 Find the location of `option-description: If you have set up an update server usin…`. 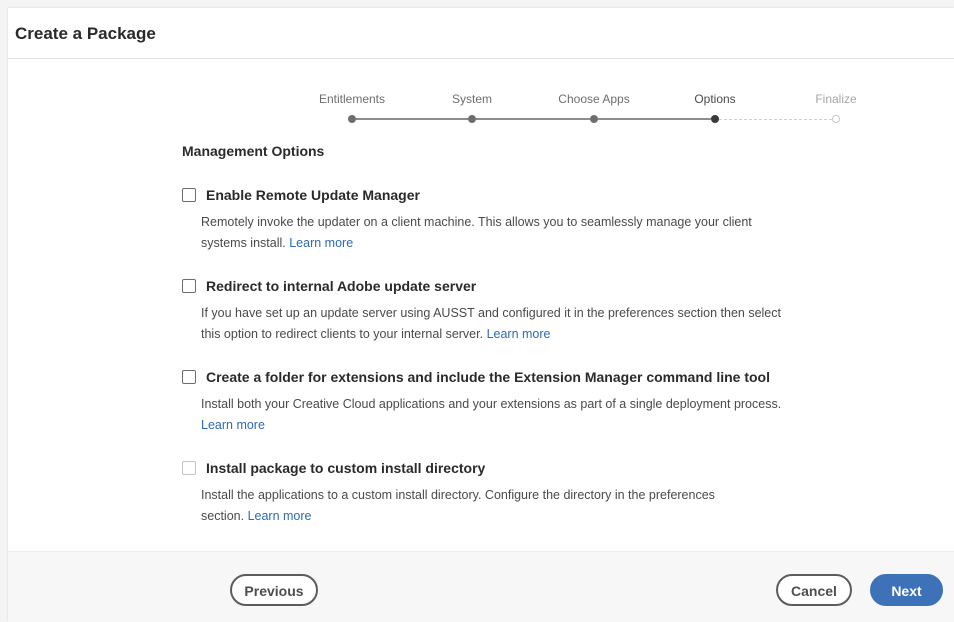

option-description: If you have set up an update server usin… is located at coordinates (511, 324).